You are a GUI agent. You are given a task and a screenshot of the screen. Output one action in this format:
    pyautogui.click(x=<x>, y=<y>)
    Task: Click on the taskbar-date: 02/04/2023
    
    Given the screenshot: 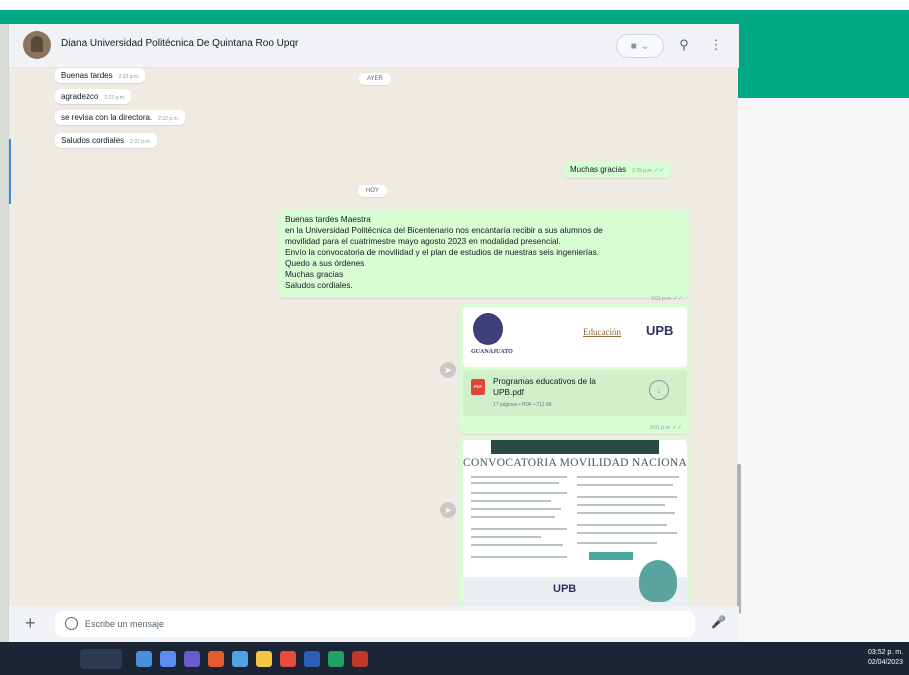 What is the action you would take?
    pyautogui.click(x=885, y=662)
    